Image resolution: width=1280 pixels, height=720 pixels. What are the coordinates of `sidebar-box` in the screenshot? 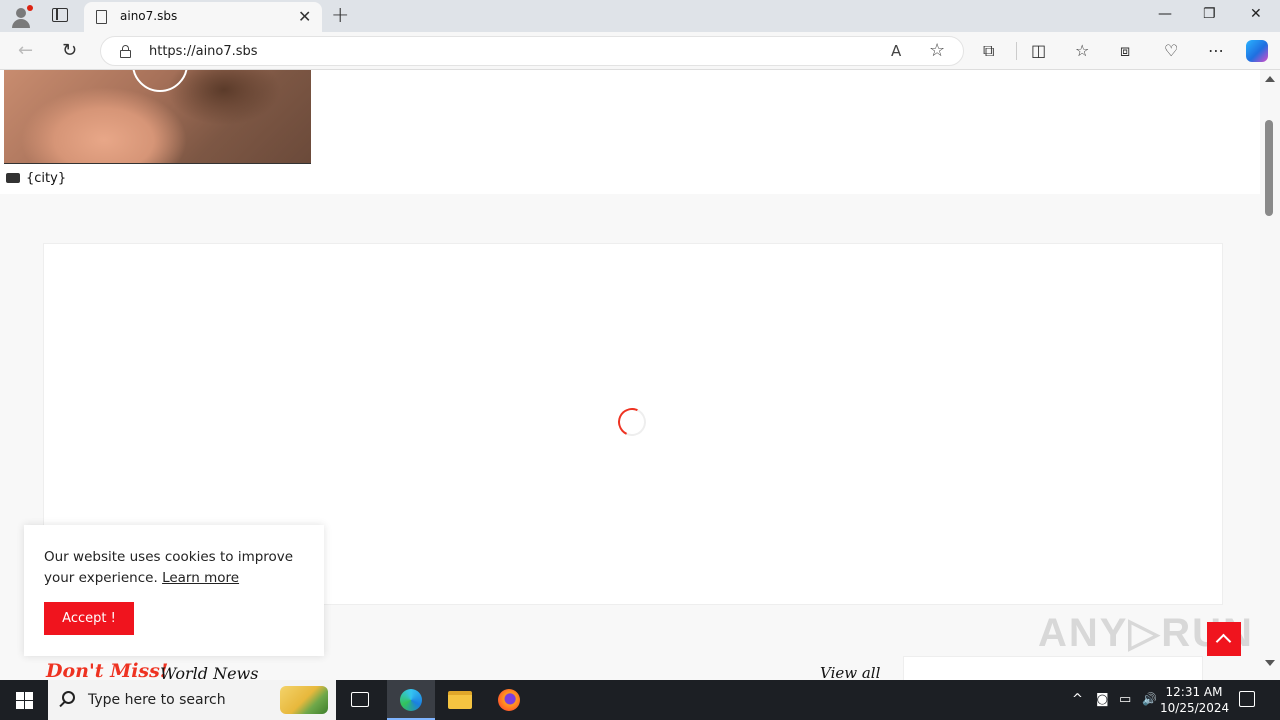 It's located at (1053, 668).